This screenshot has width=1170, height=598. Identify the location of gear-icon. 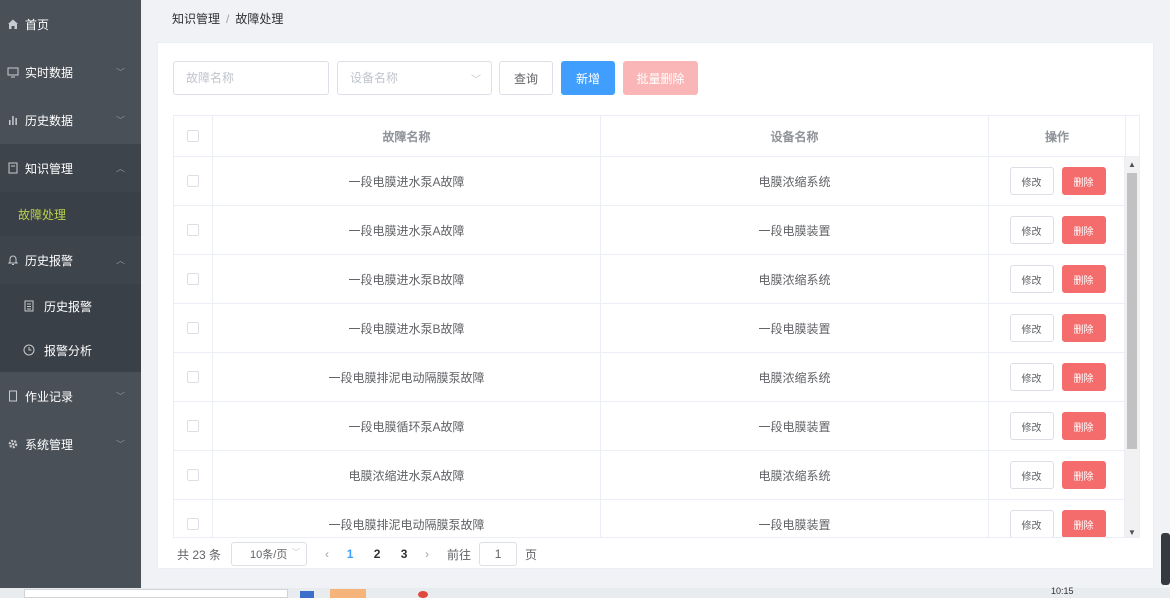
(13, 444).